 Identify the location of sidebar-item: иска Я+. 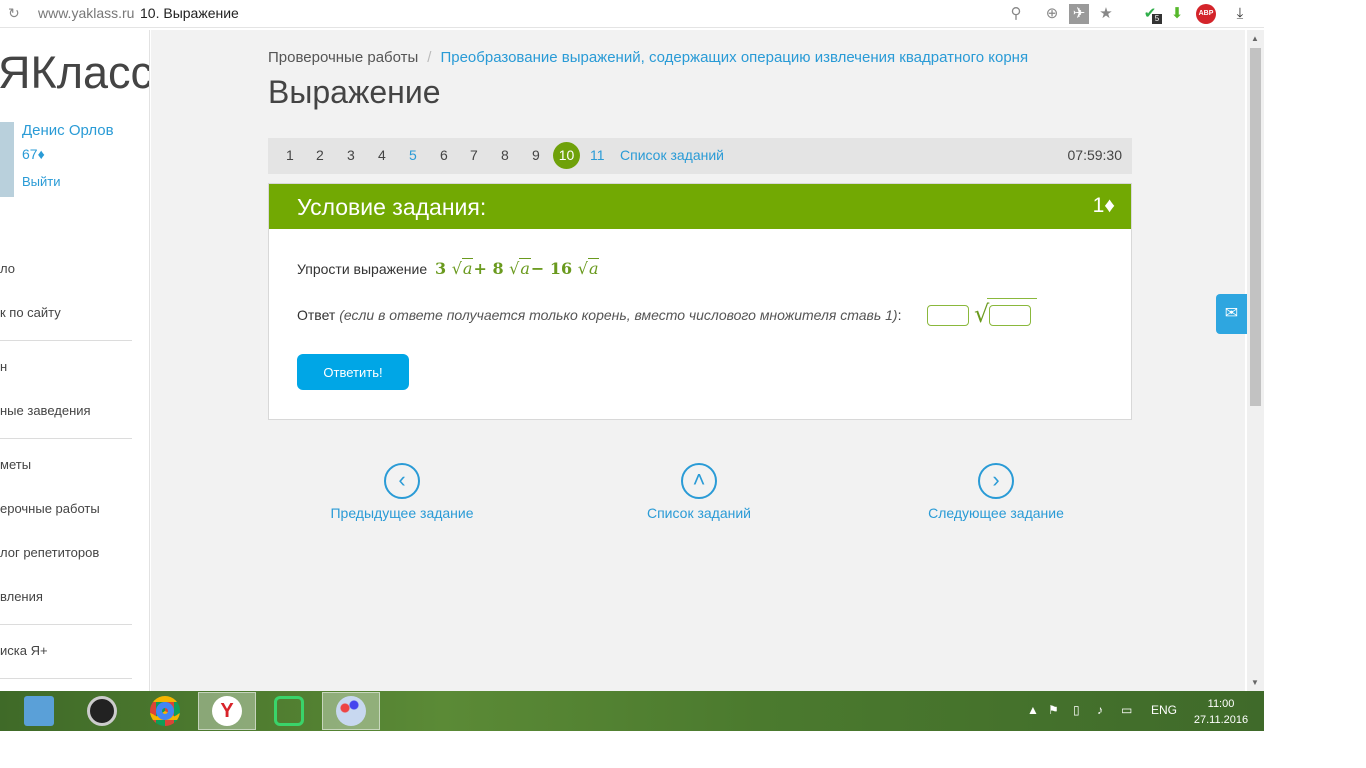
(24, 650).